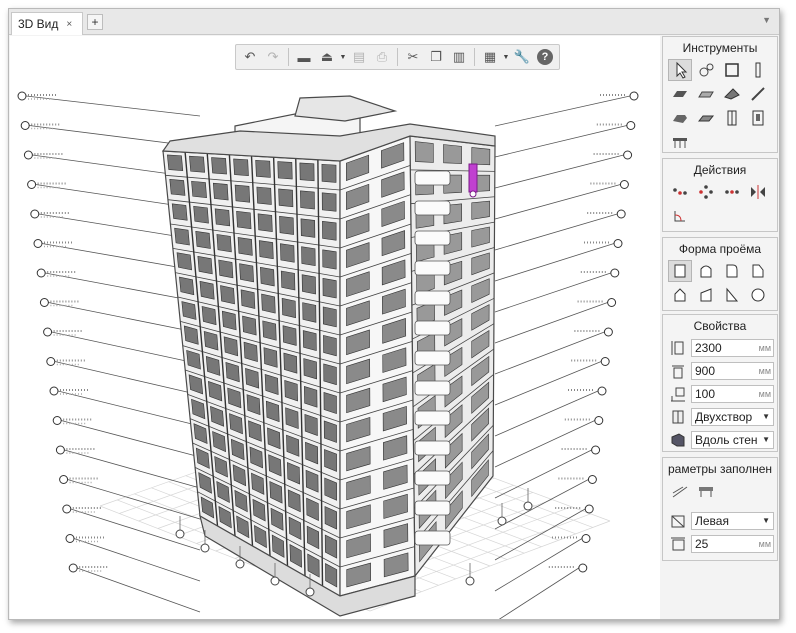 The height and width of the screenshot is (633, 796). I want to click on beam-icon, so click(758, 94).